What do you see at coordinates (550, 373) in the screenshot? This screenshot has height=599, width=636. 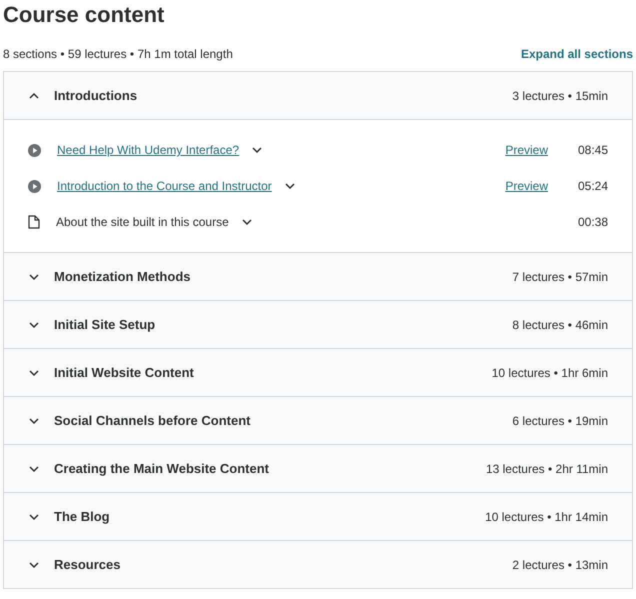 I see `section-meta: 10 lectures • 1hr 6min` at bounding box center [550, 373].